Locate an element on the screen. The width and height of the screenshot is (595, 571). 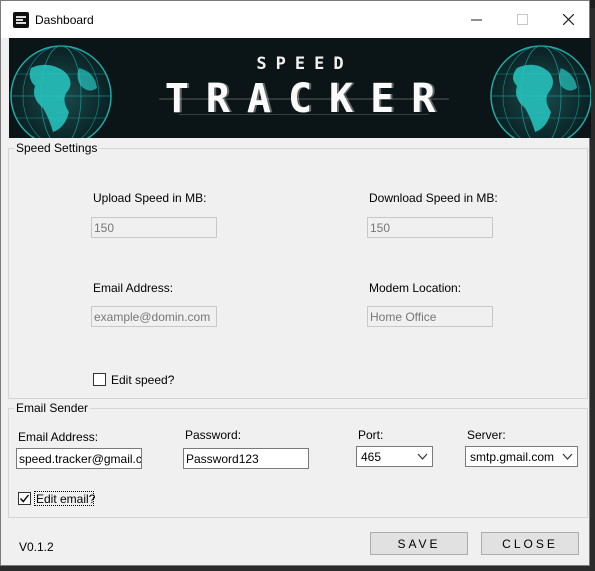
app-icon is located at coordinates (21, 20).